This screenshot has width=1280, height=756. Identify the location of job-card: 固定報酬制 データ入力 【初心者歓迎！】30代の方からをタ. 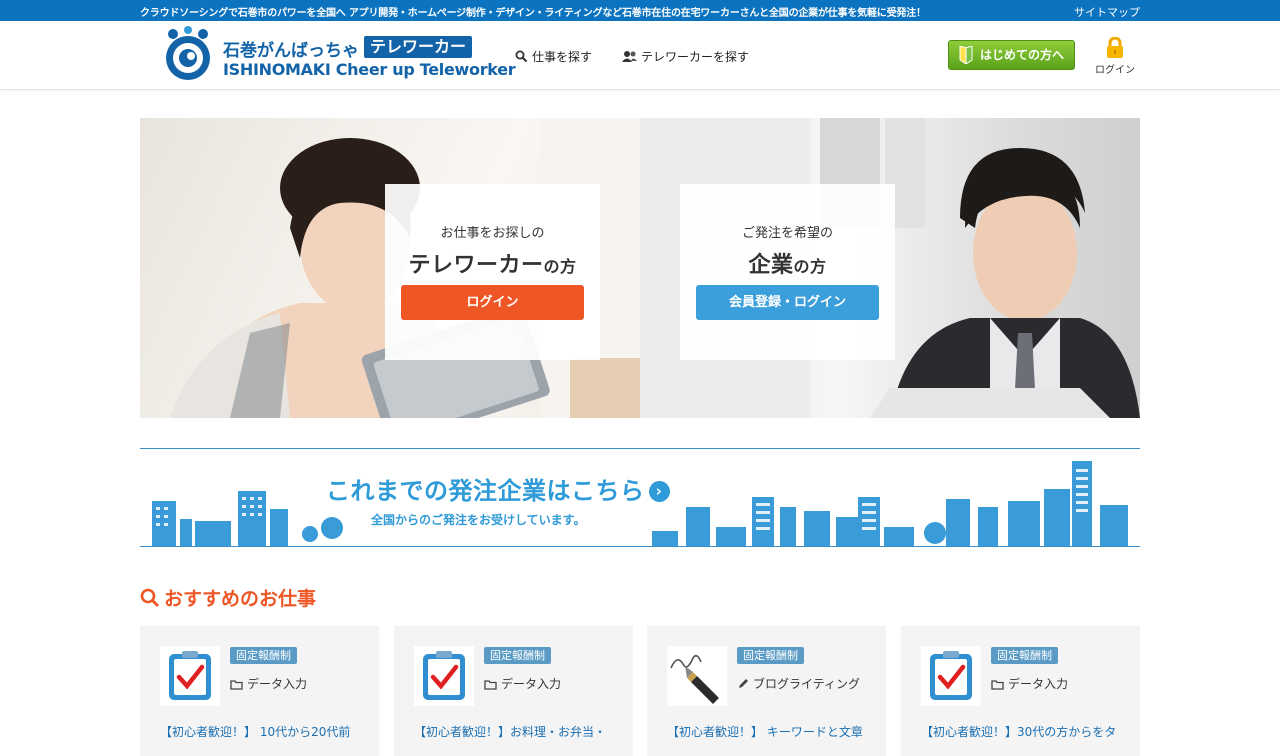
(1020, 691).